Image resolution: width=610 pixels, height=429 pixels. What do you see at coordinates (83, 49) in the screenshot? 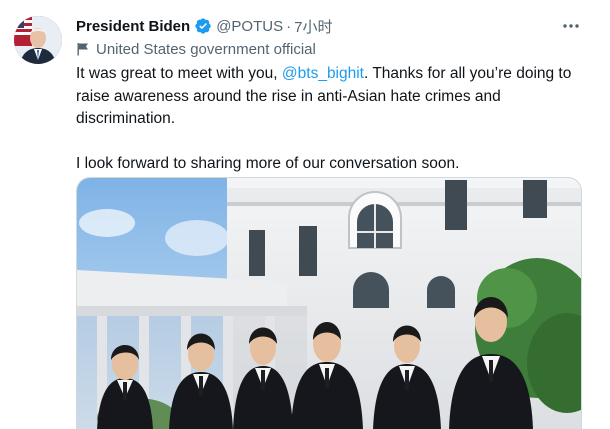
I see `government-flag-icon` at bounding box center [83, 49].